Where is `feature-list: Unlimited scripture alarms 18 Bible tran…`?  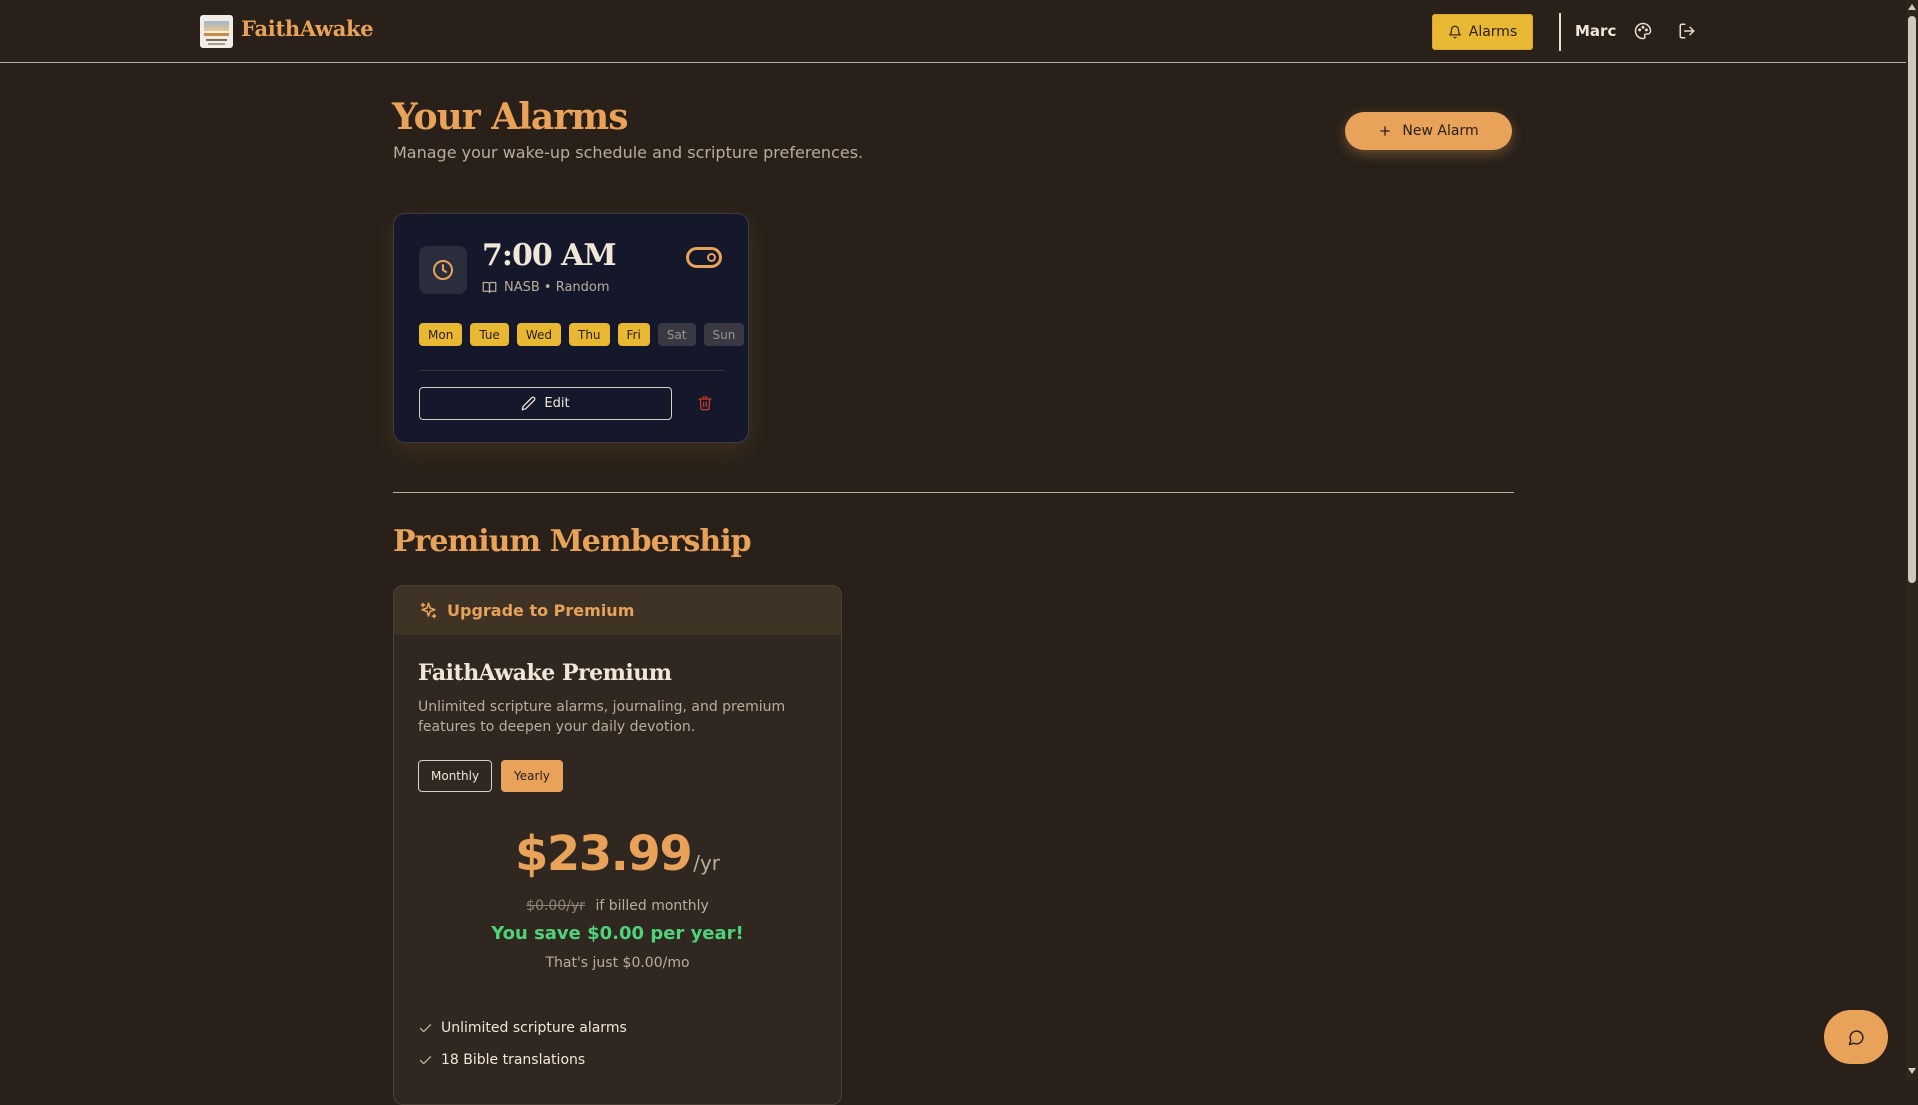 feature-list: Unlimited scripture alarms 18 Bible tran… is located at coordinates (522, 1044).